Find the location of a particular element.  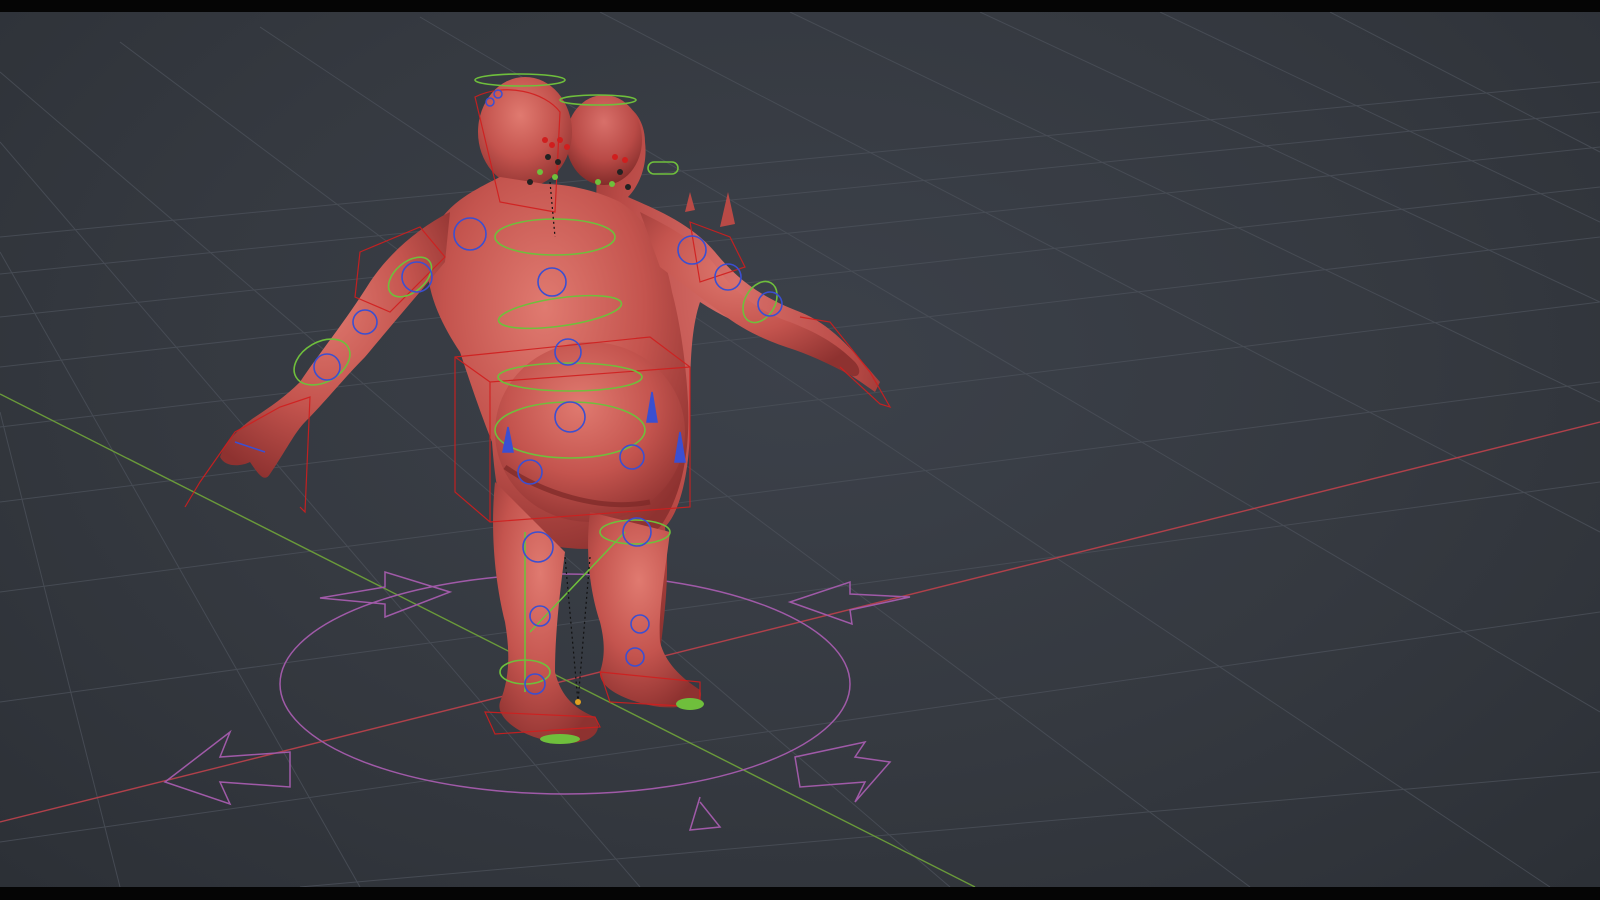

letterbox-top is located at coordinates (800, 6).